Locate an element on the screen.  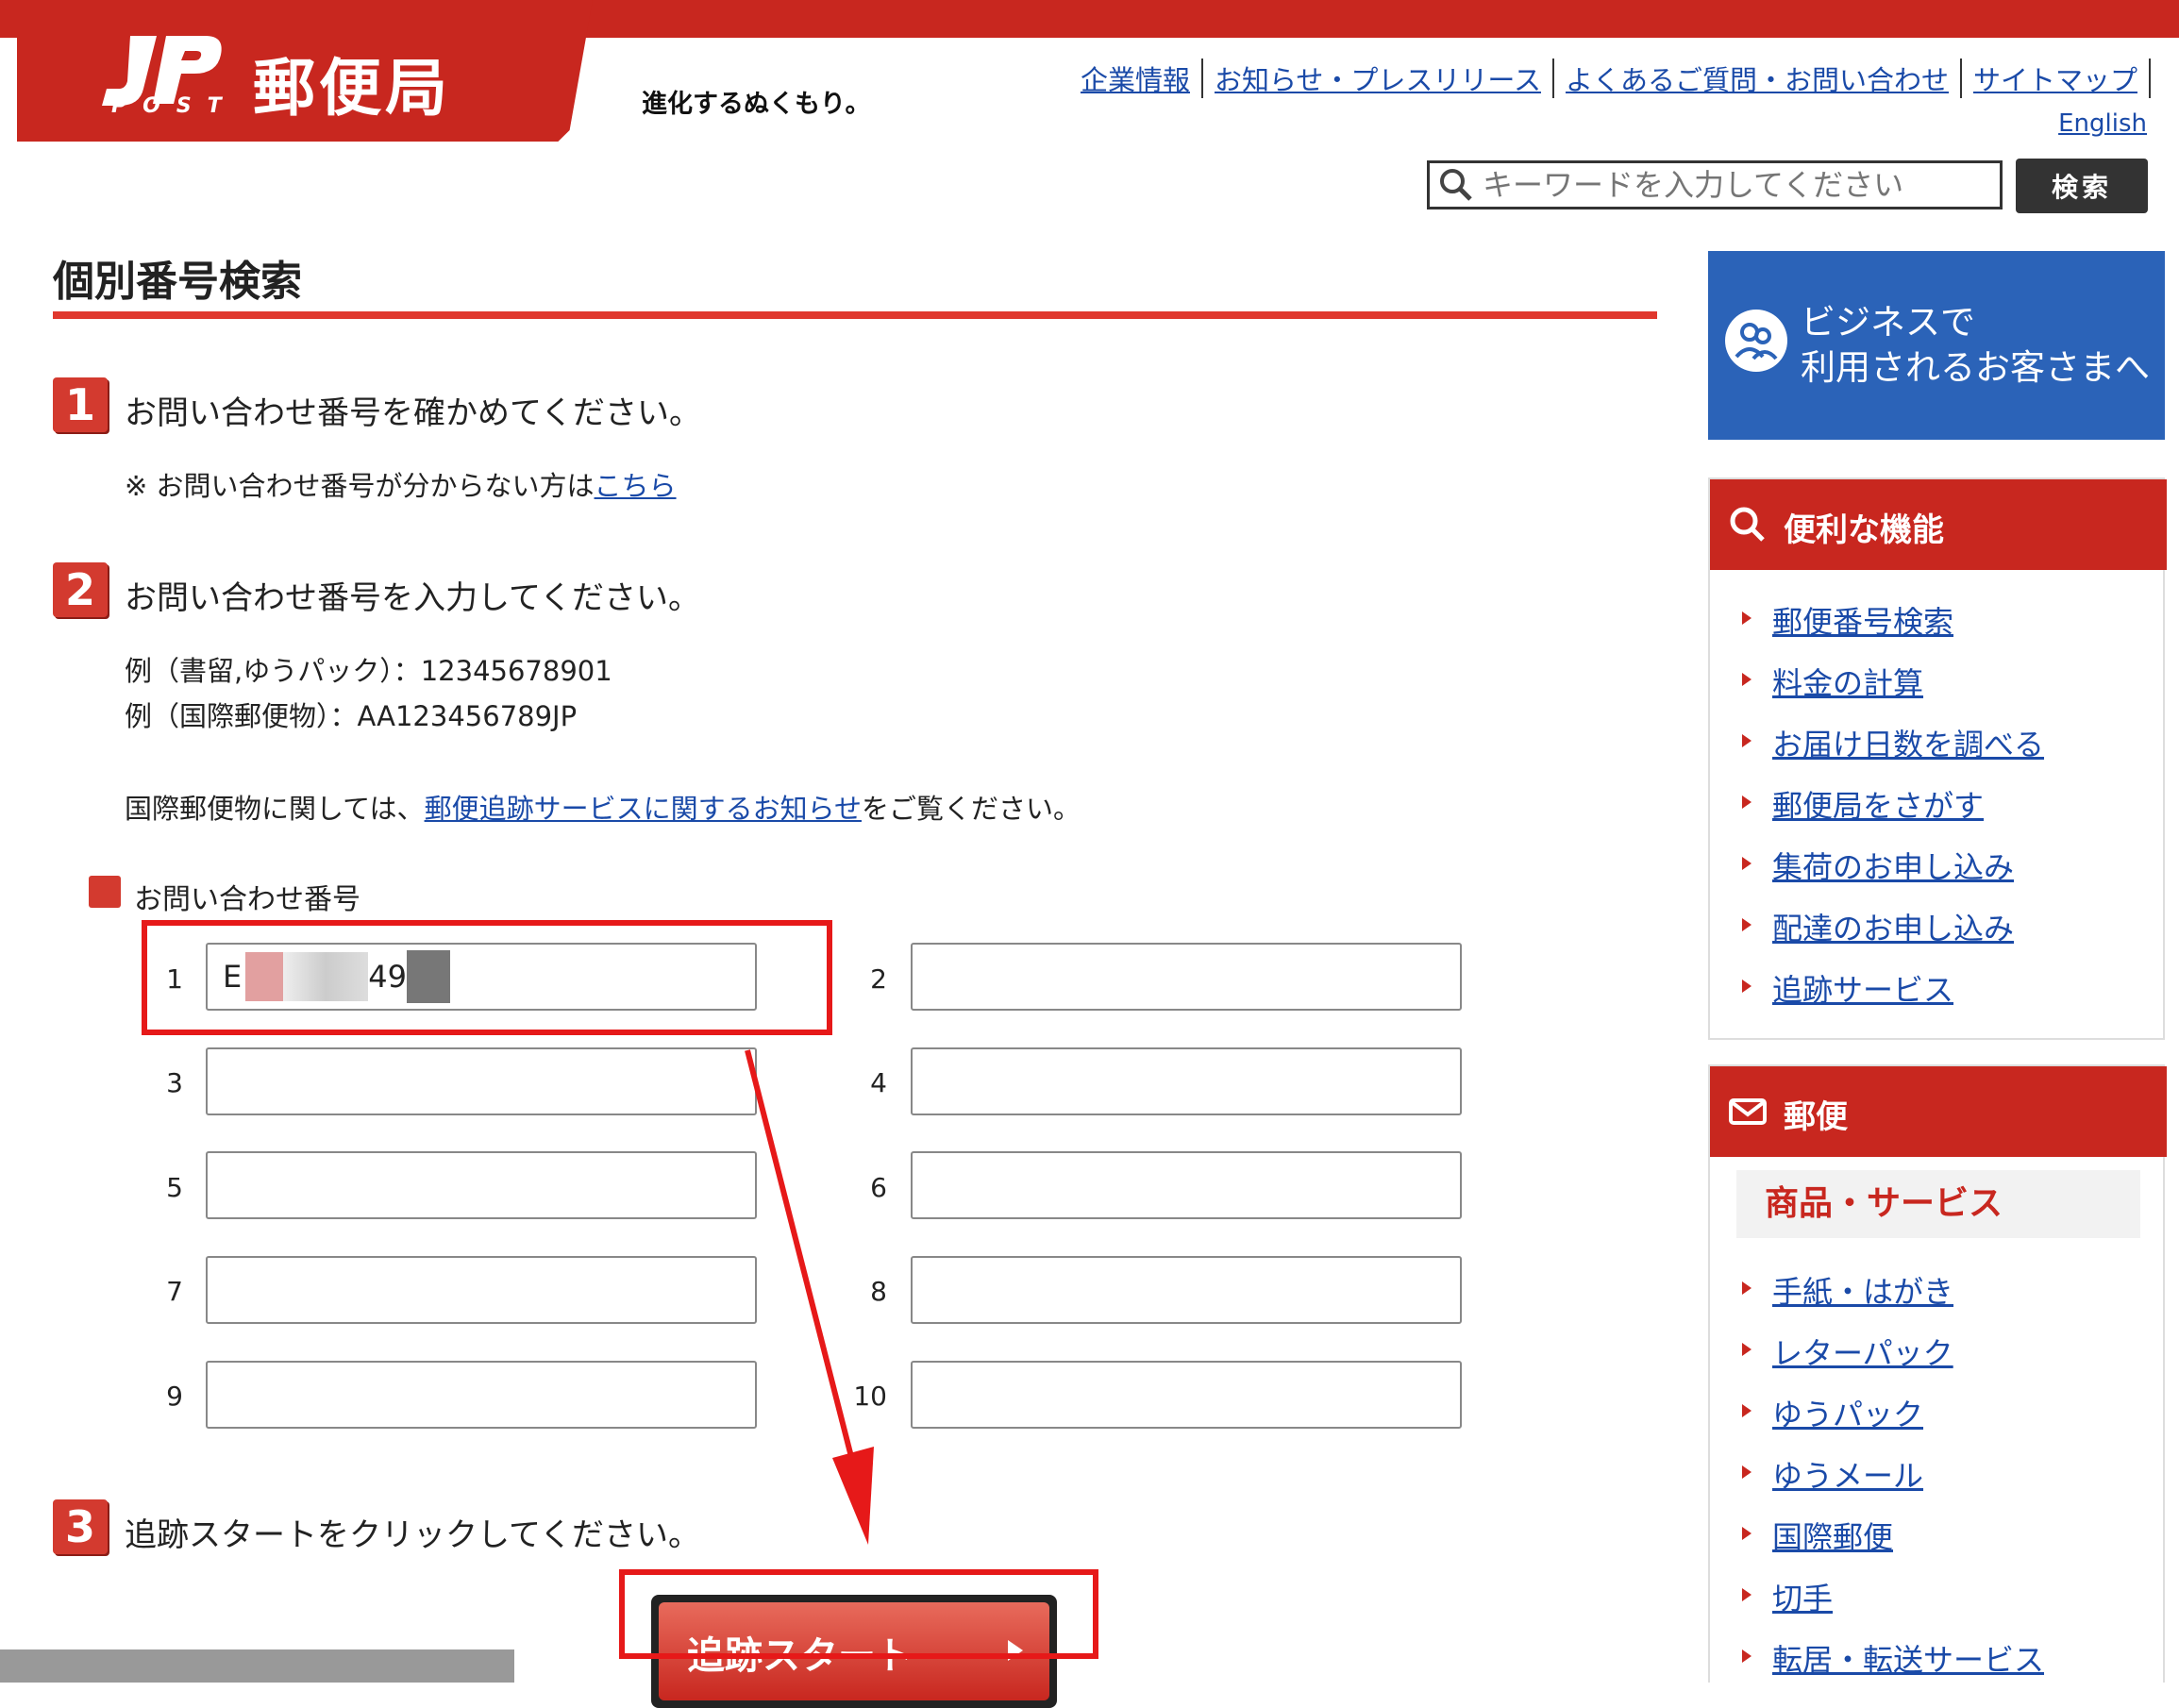
business-banner: ビジネスで 利用されるお客さまへ is located at coordinates (1936, 345).